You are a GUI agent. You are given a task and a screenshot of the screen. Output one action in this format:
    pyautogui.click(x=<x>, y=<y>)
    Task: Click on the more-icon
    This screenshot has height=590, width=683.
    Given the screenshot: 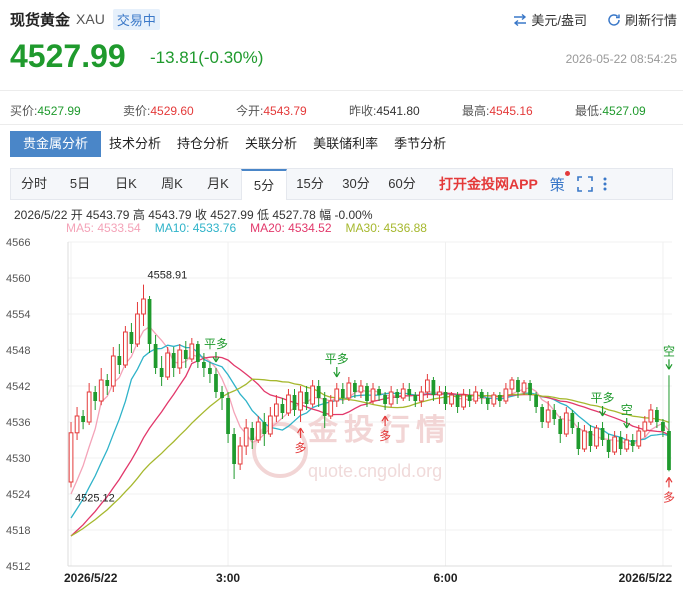 What is the action you would take?
    pyautogui.click(x=605, y=184)
    